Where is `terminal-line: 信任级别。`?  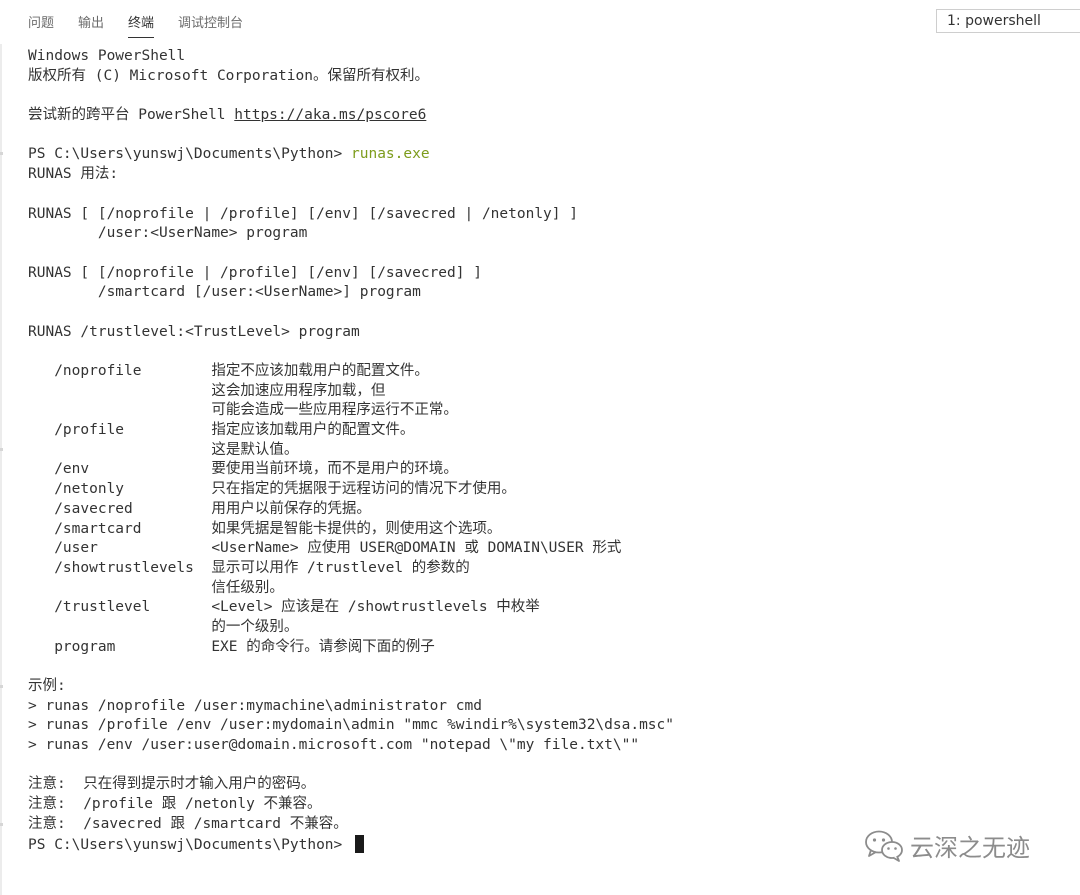 terminal-line: 信任级别。 is located at coordinates (156, 587).